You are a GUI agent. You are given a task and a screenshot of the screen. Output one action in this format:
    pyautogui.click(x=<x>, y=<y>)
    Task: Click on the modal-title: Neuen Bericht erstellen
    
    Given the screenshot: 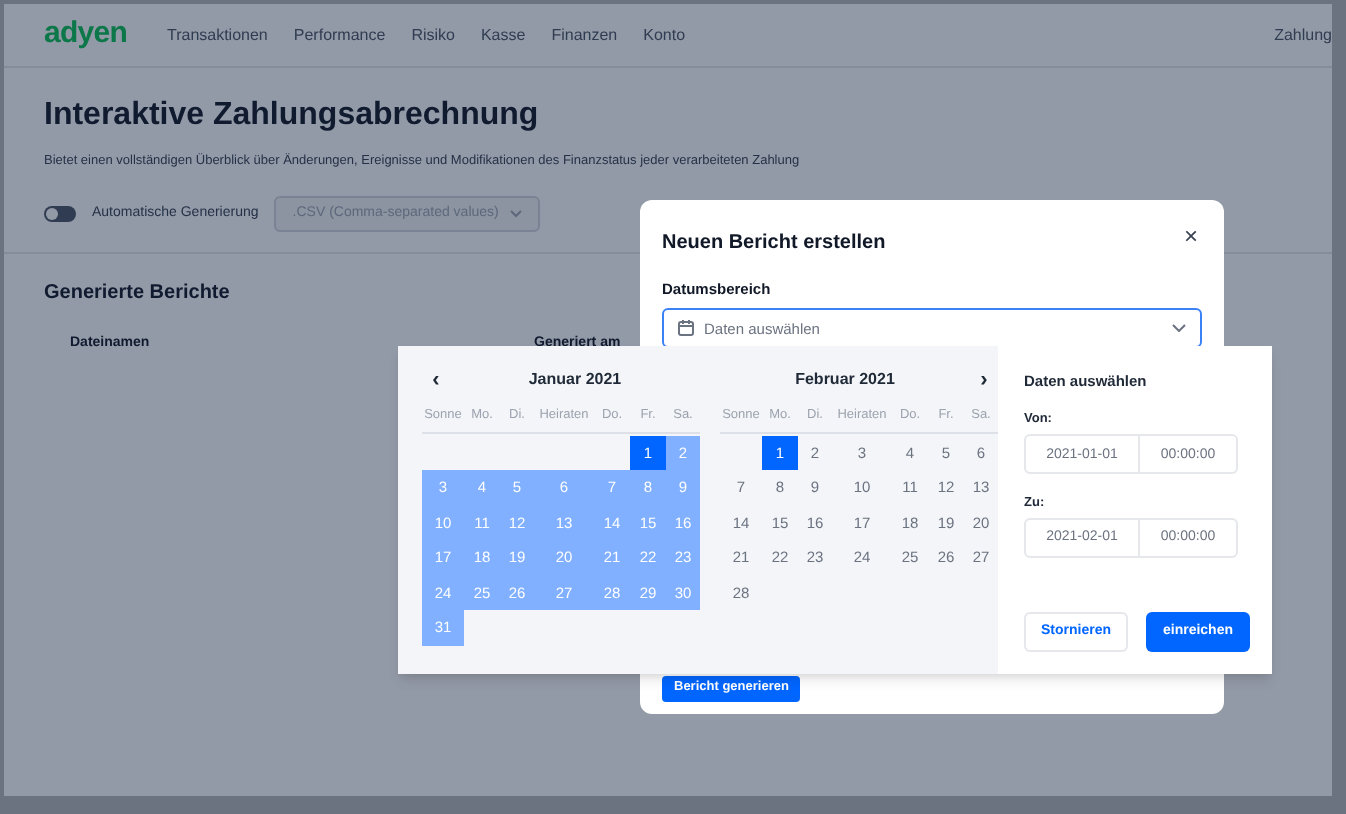 What is the action you would take?
    pyautogui.click(x=774, y=244)
    